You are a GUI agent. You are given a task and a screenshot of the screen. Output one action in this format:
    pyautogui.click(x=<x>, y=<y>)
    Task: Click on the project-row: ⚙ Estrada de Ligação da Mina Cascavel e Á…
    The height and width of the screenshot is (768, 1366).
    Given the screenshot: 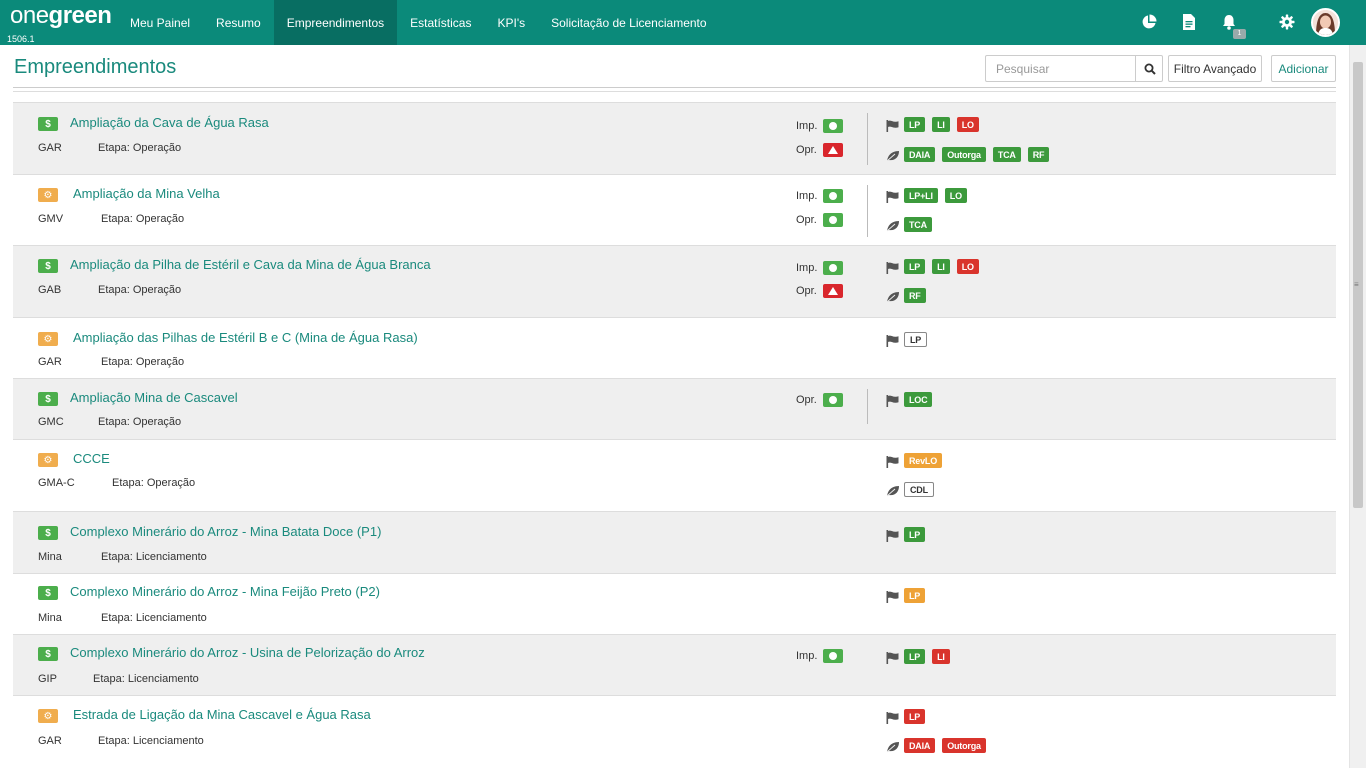 What is the action you would take?
    pyautogui.click(x=674, y=731)
    